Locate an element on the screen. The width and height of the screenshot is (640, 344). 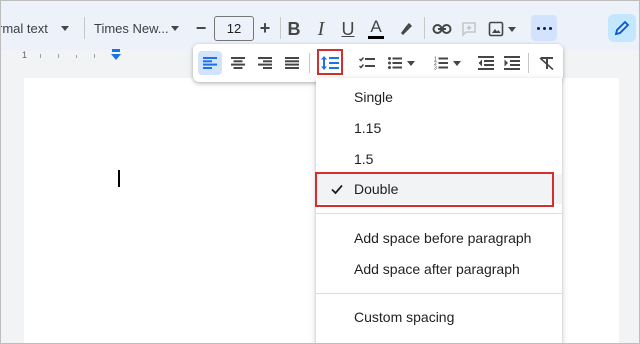
highlight-color-button is located at coordinates (406, 29).